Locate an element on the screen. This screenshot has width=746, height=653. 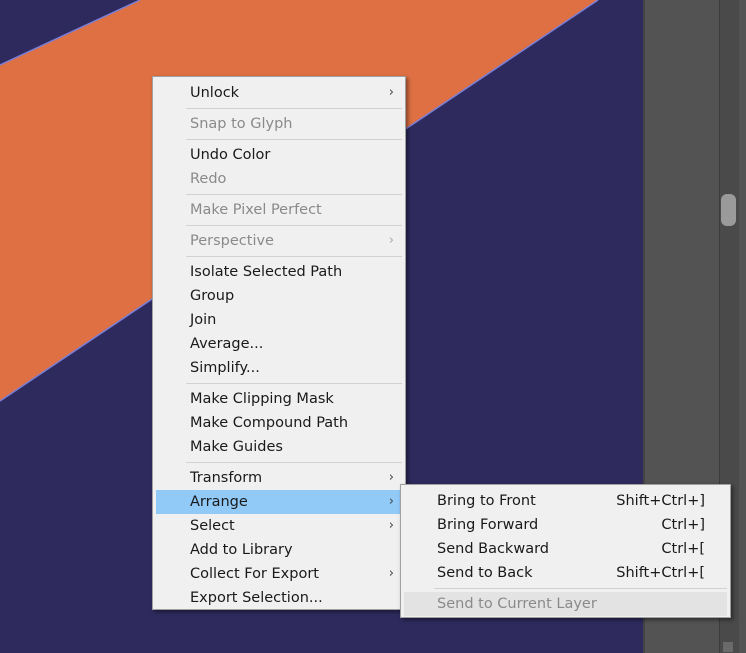
menu-item-redo: Redo is located at coordinates (279, 179).